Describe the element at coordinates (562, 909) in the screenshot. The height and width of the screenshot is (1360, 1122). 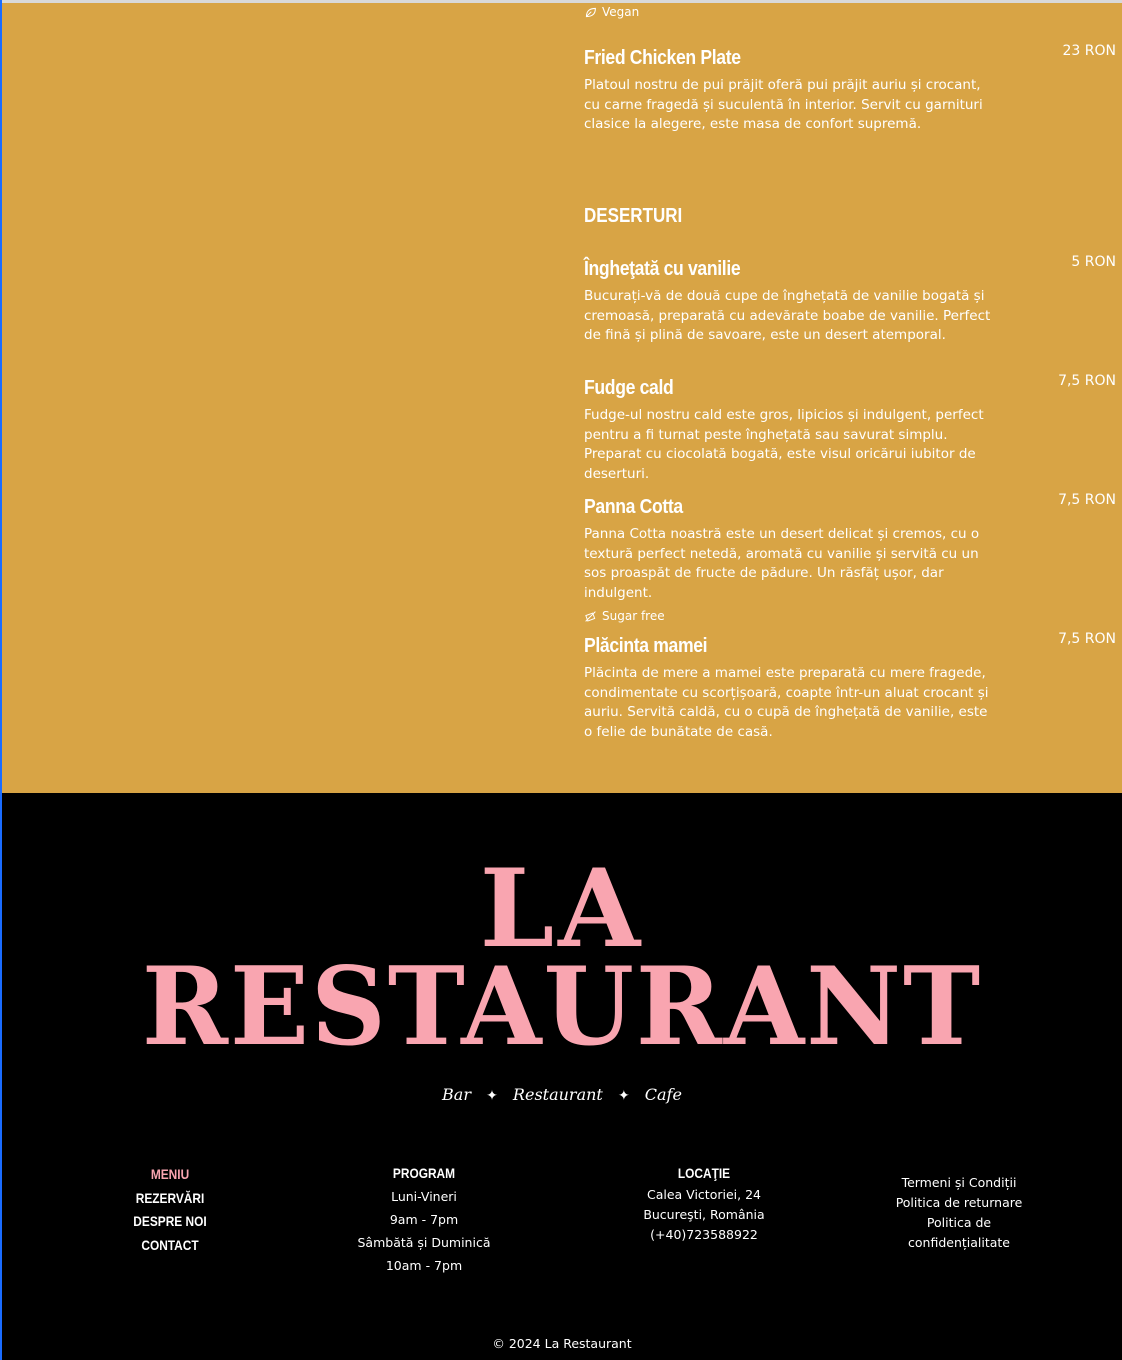
I see `logo-line-1: LA` at that location.